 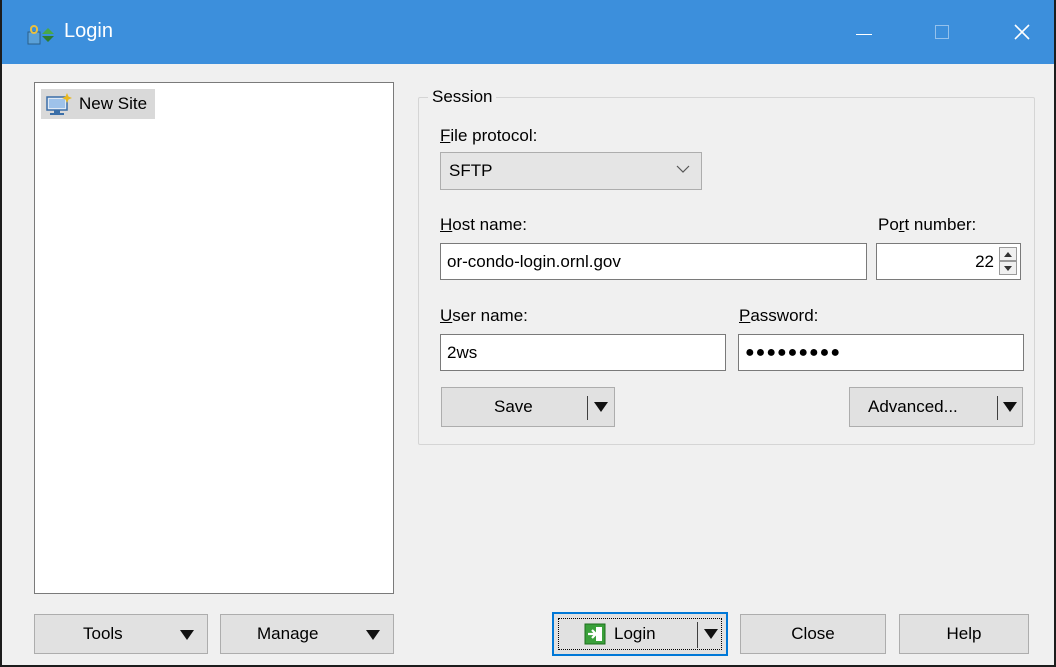 What do you see at coordinates (288, 633) in the screenshot?
I see `manage-button-label: Manage` at bounding box center [288, 633].